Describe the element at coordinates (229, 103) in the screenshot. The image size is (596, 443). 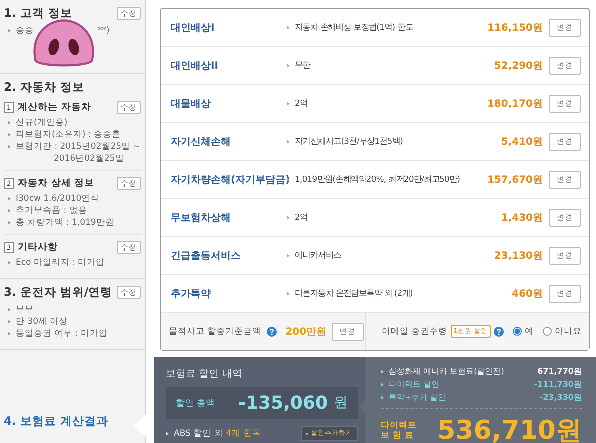
I see `coverage-name: 대물배상` at that location.